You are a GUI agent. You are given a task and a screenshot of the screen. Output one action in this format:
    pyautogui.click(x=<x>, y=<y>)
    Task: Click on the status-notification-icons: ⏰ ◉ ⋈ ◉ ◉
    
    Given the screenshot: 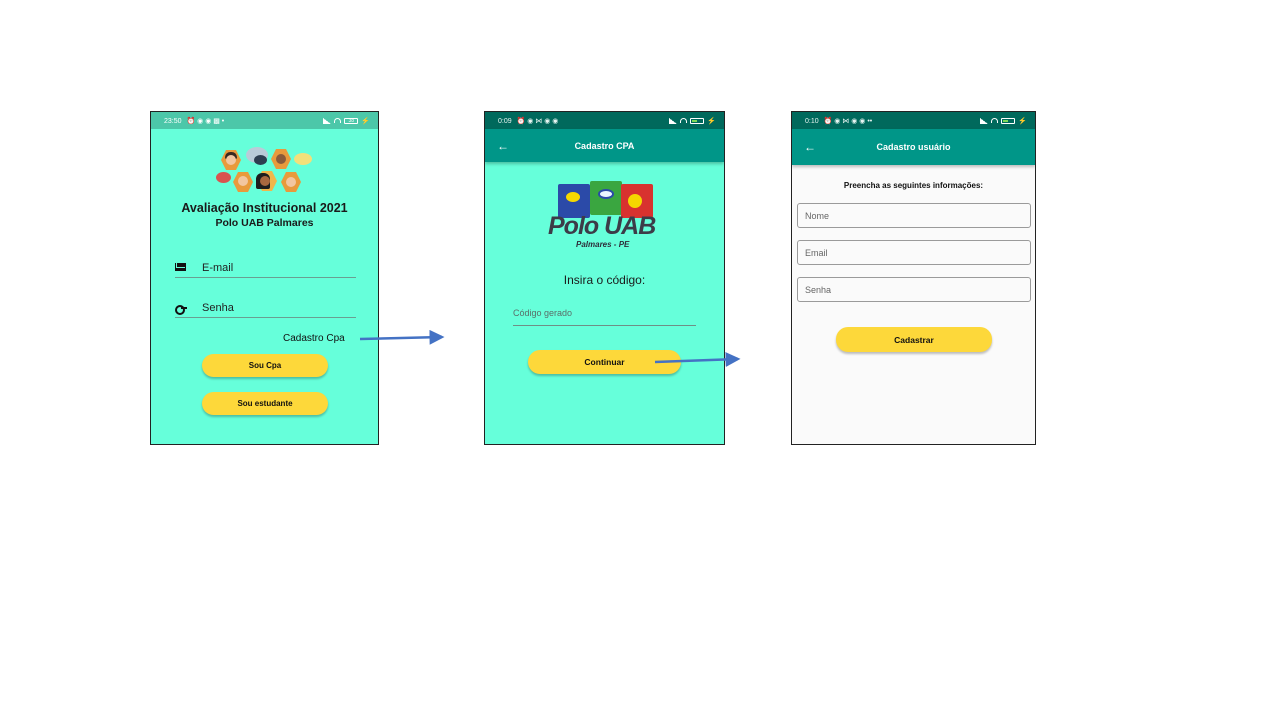 What is the action you would take?
    pyautogui.click(x=537, y=121)
    